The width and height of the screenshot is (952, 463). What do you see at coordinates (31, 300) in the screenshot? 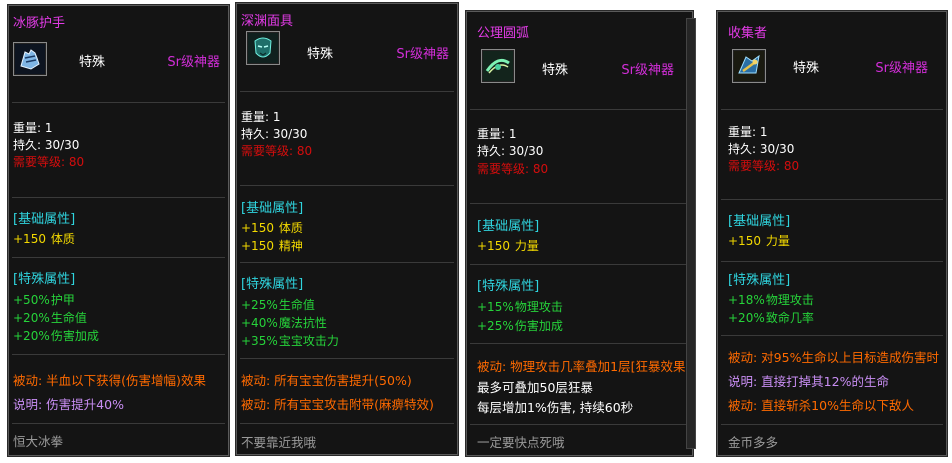
I see `stat-value: +50%` at bounding box center [31, 300].